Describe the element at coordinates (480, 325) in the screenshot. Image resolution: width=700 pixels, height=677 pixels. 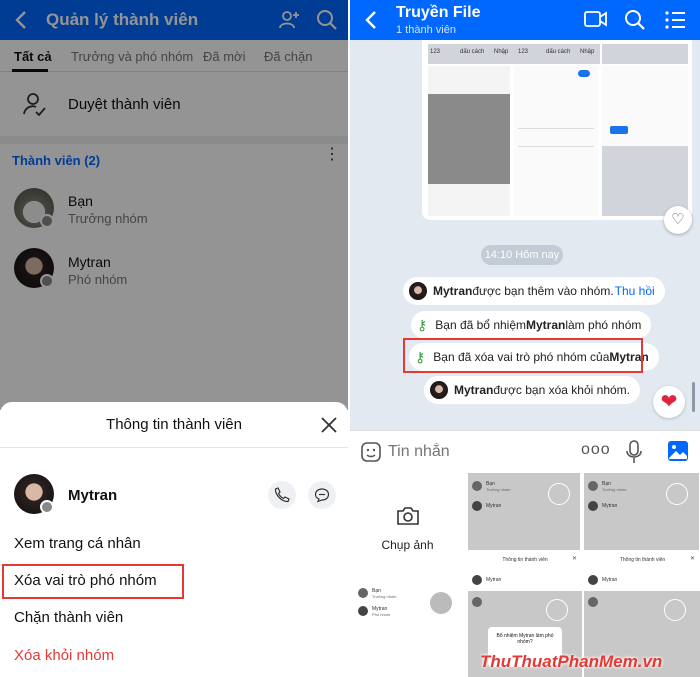
I see `event-text: Bạn đã bổ nhiệm` at that location.